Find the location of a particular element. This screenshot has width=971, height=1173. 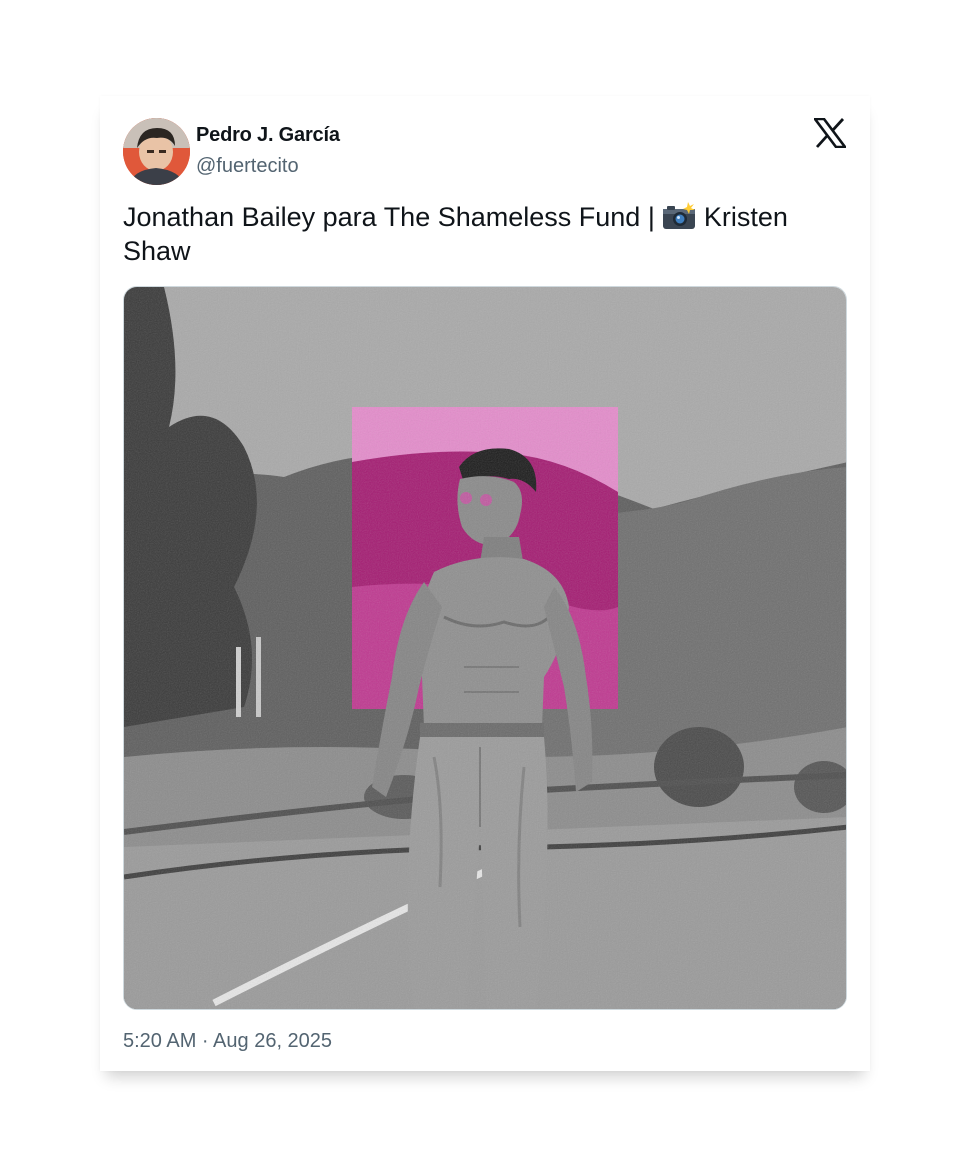

tweet-timestamp: 5:20 AM · Aug 26, 2025 is located at coordinates (227, 1041).